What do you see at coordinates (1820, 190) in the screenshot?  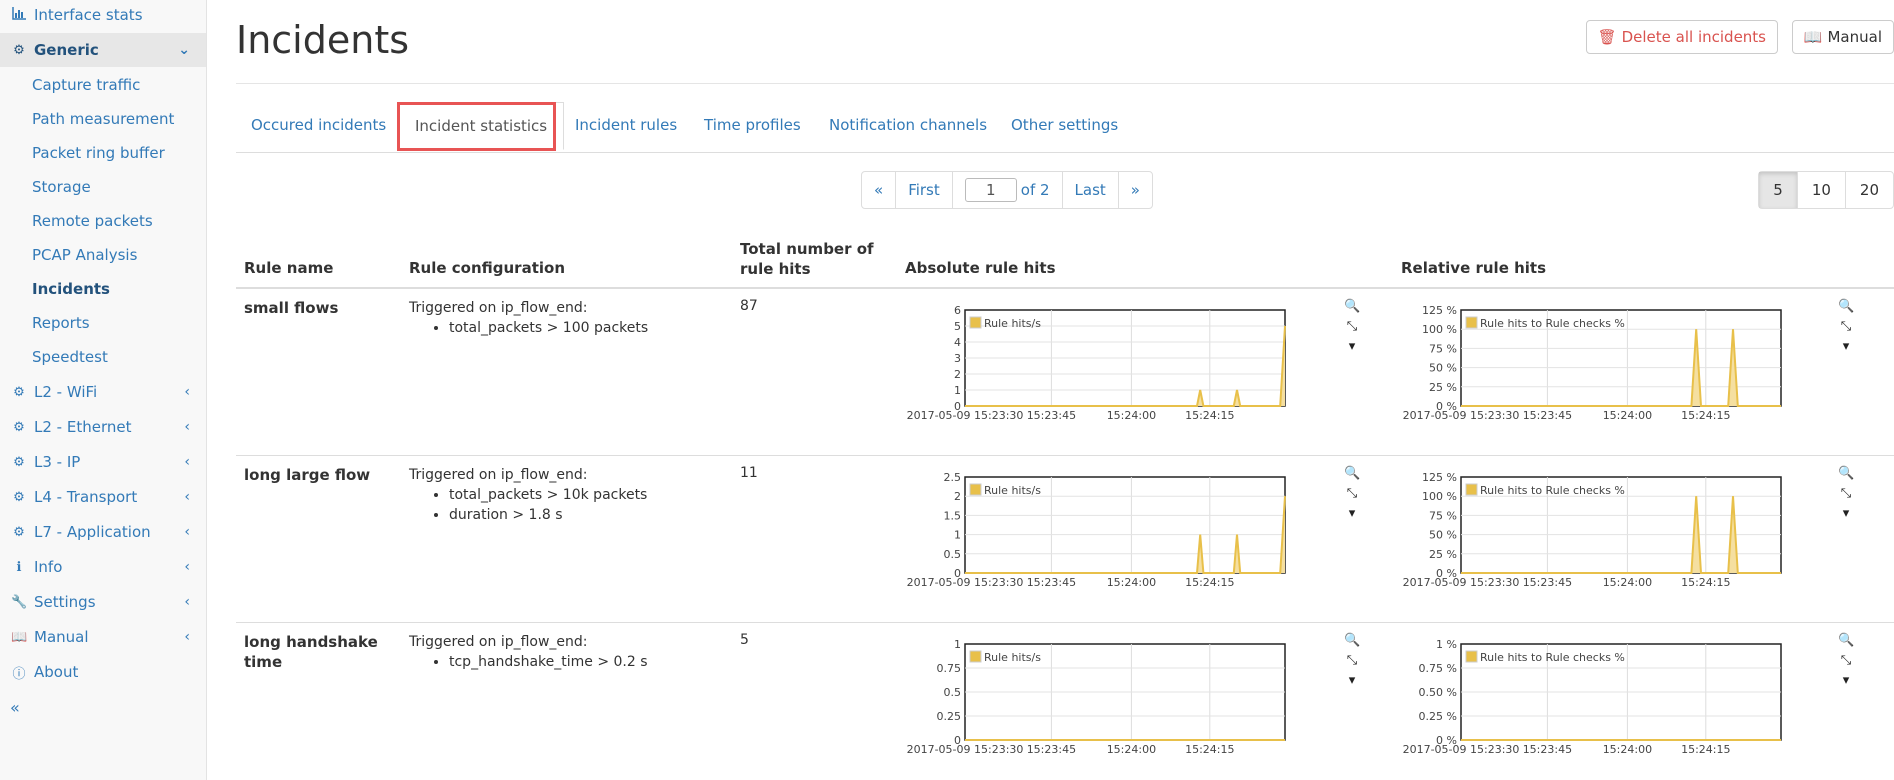 I see `page-size-10: 10` at bounding box center [1820, 190].